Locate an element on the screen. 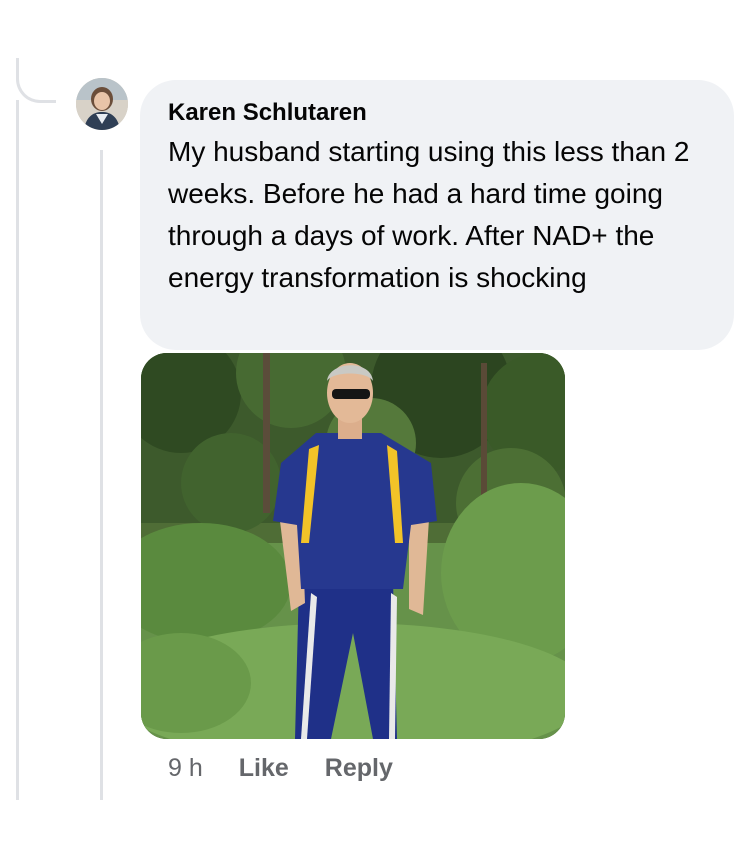  thread-connector-curve is located at coordinates (36, 80).